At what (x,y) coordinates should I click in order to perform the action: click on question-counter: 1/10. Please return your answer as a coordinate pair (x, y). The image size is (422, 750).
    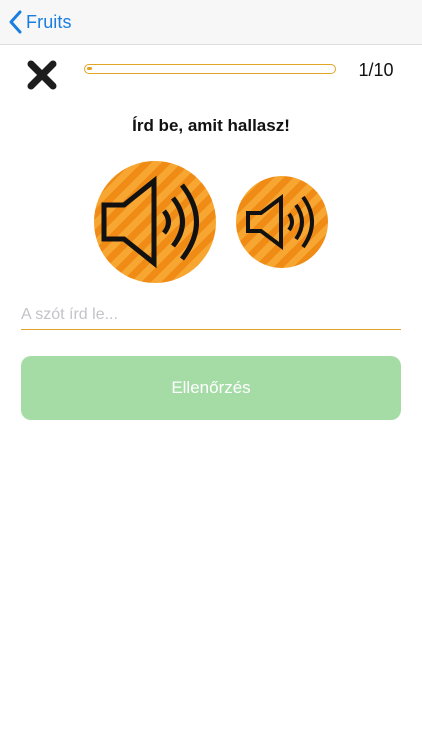
    Looking at the image, I should click on (376, 70).